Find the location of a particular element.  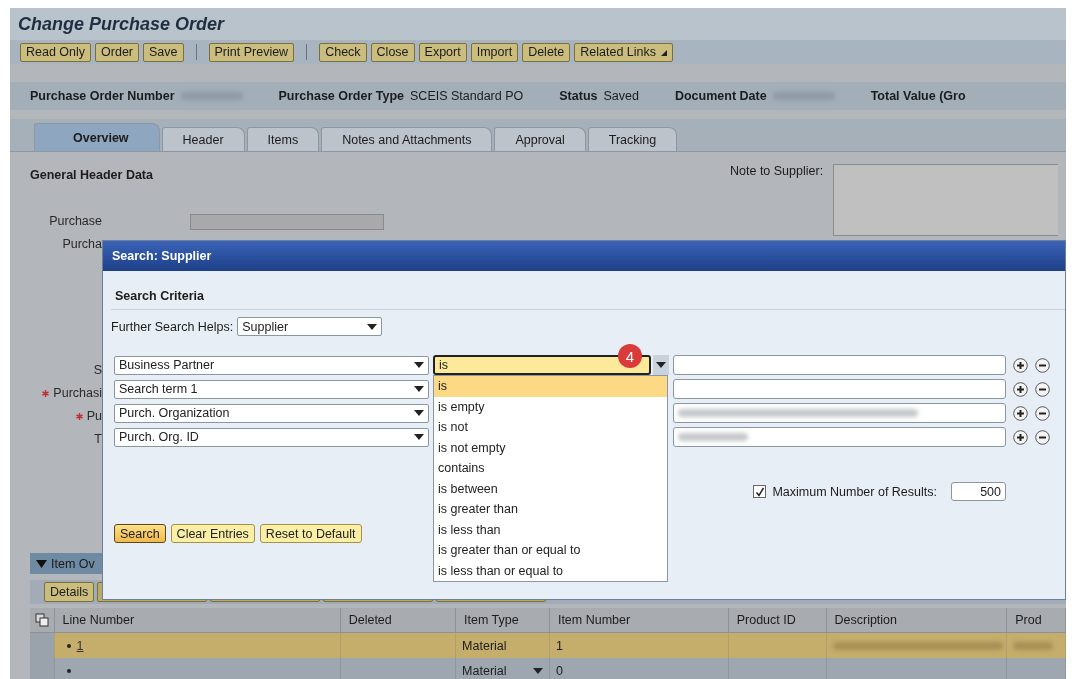

dropdown-option: is empty is located at coordinates (550, 406).